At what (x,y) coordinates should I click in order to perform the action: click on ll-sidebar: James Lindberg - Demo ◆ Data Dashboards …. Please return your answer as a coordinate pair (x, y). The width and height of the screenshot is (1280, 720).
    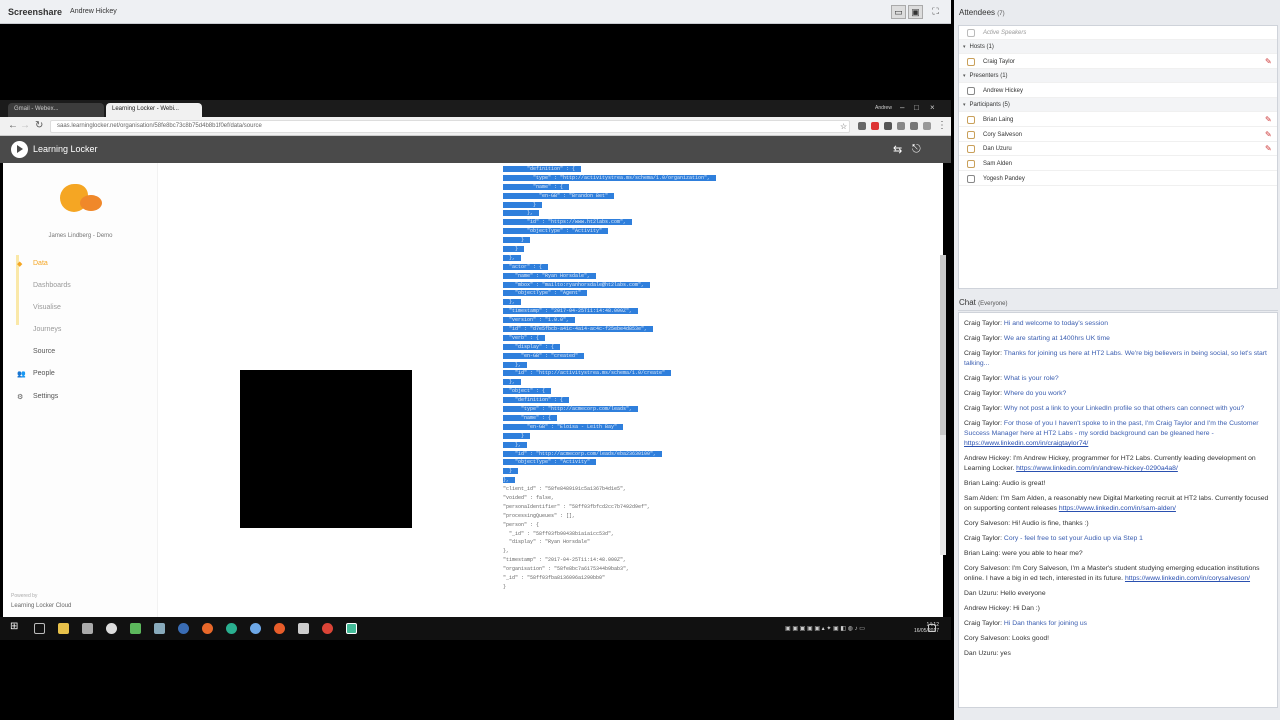
    Looking at the image, I should click on (80, 394).